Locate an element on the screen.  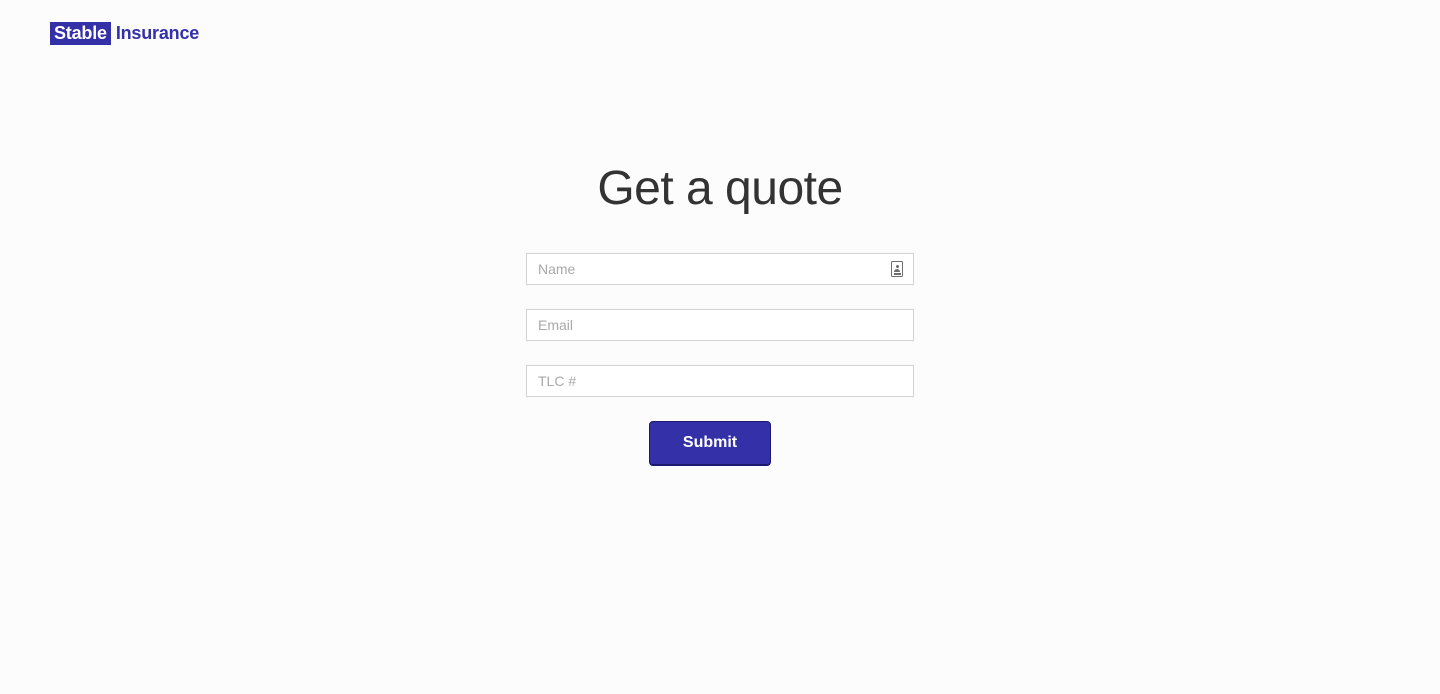
logo: Stable Insurance is located at coordinates (124, 33).